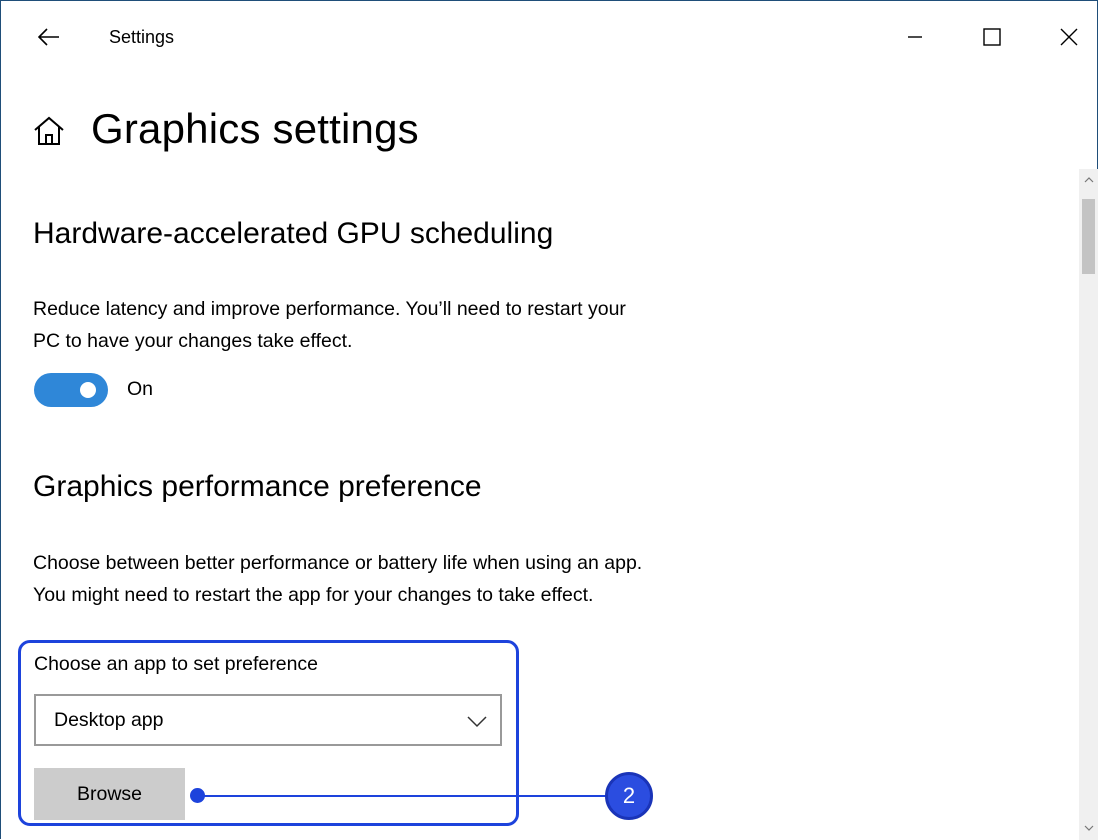 Image resolution: width=1098 pixels, height=840 pixels. I want to click on minimize-button, so click(915, 37).